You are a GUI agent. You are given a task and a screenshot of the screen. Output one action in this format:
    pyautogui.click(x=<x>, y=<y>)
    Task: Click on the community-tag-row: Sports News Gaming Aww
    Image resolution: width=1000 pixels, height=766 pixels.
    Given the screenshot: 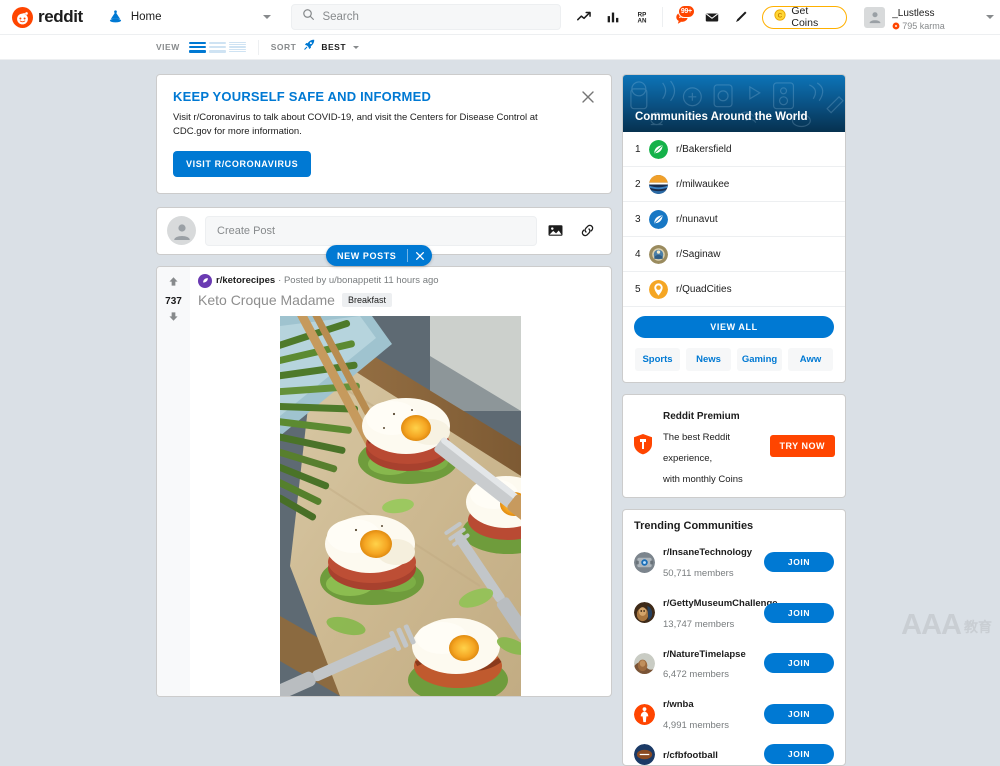 What is the action you would take?
    pyautogui.click(x=734, y=360)
    